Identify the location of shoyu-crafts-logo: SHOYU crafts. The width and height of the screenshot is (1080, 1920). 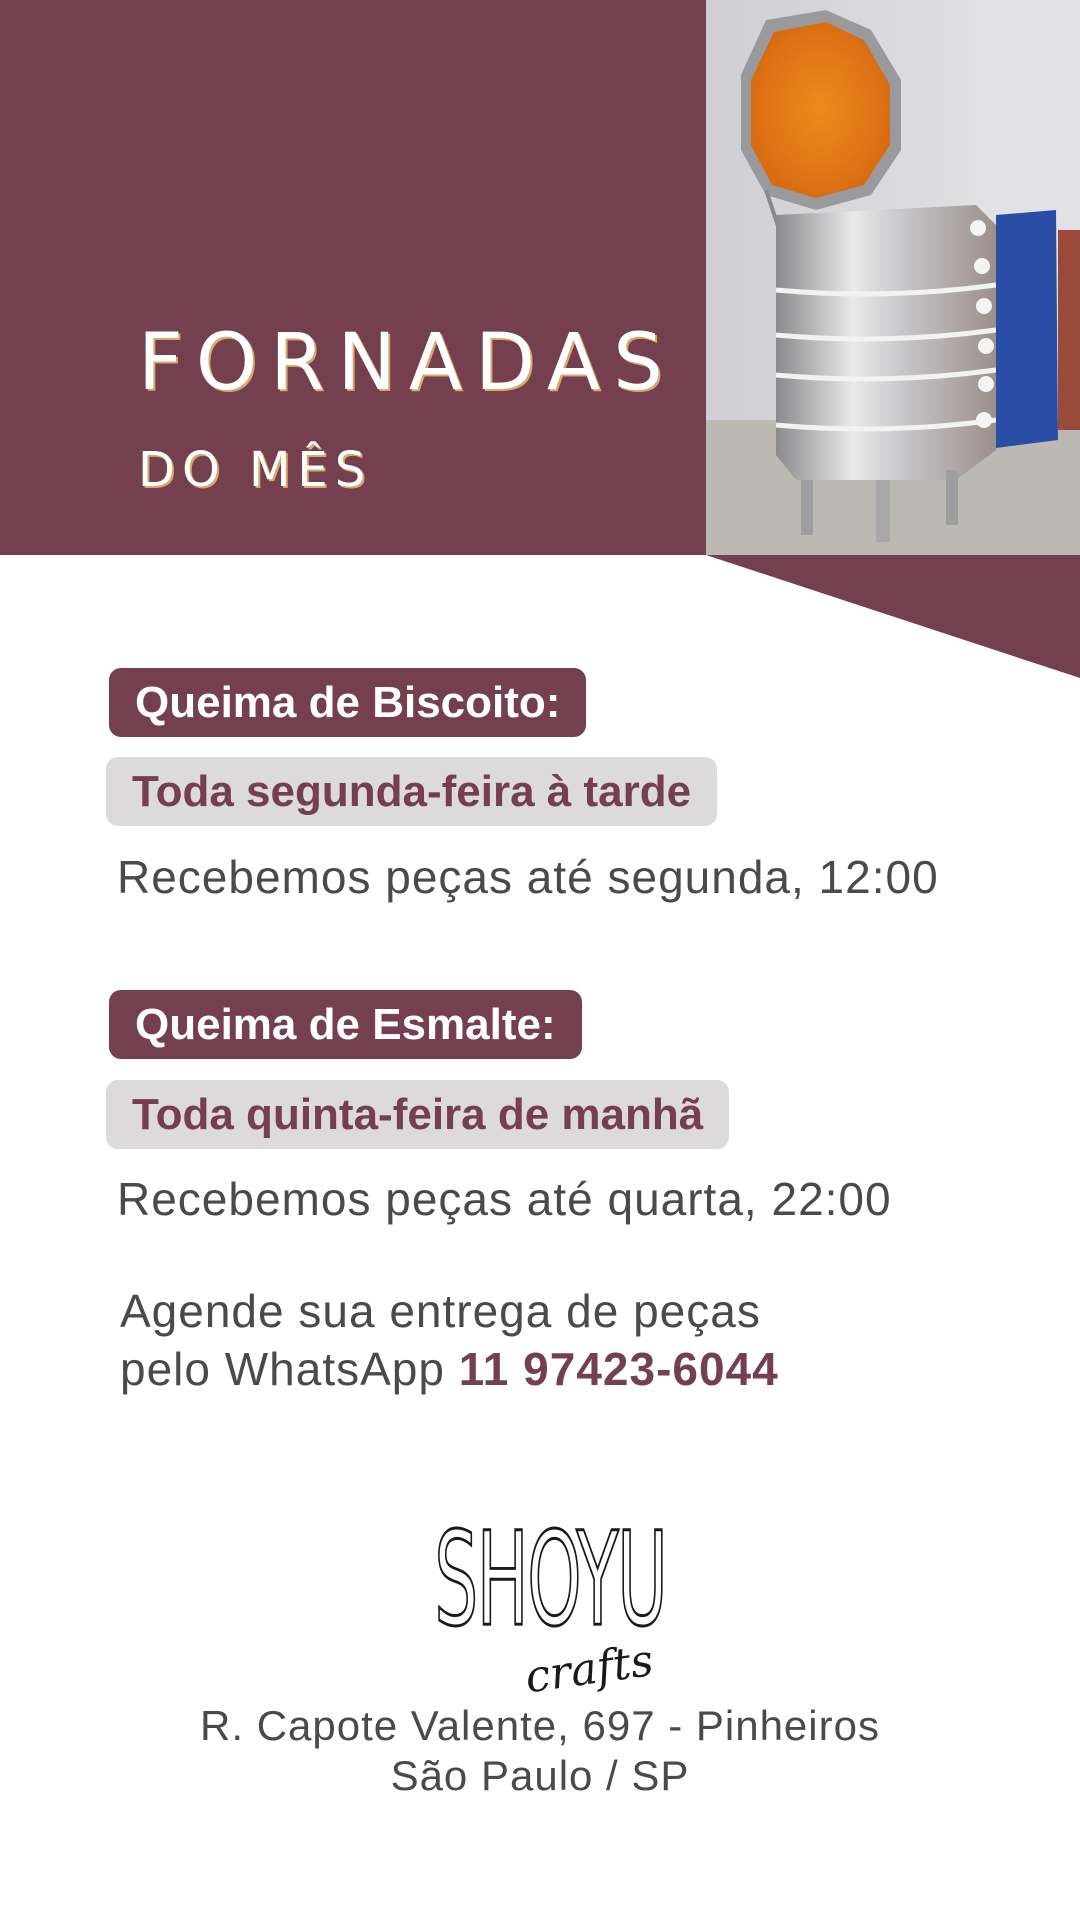
(550, 1602).